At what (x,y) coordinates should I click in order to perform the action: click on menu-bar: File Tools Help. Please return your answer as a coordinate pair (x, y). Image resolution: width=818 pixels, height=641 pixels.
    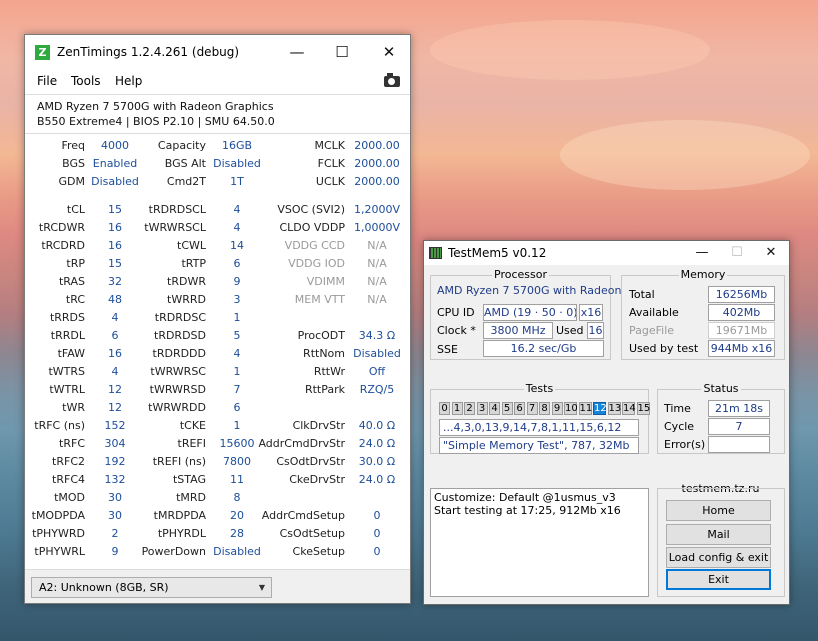
    Looking at the image, I should click on (217, 81).